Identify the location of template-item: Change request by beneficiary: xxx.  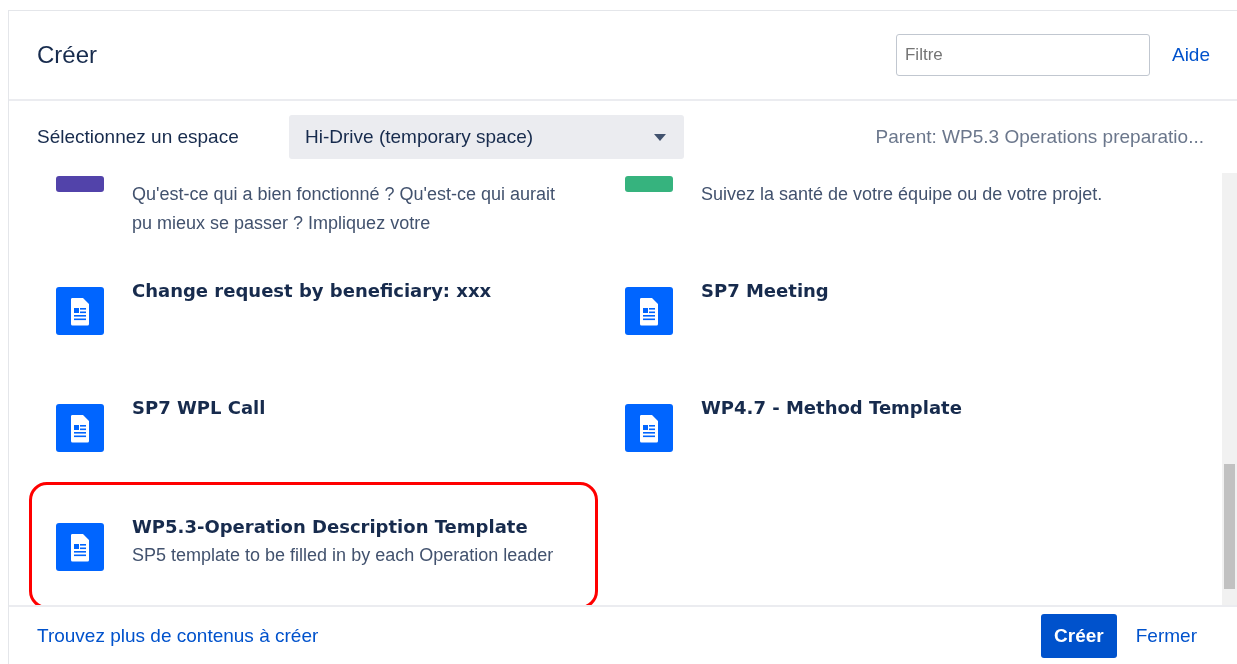
(313, 312).